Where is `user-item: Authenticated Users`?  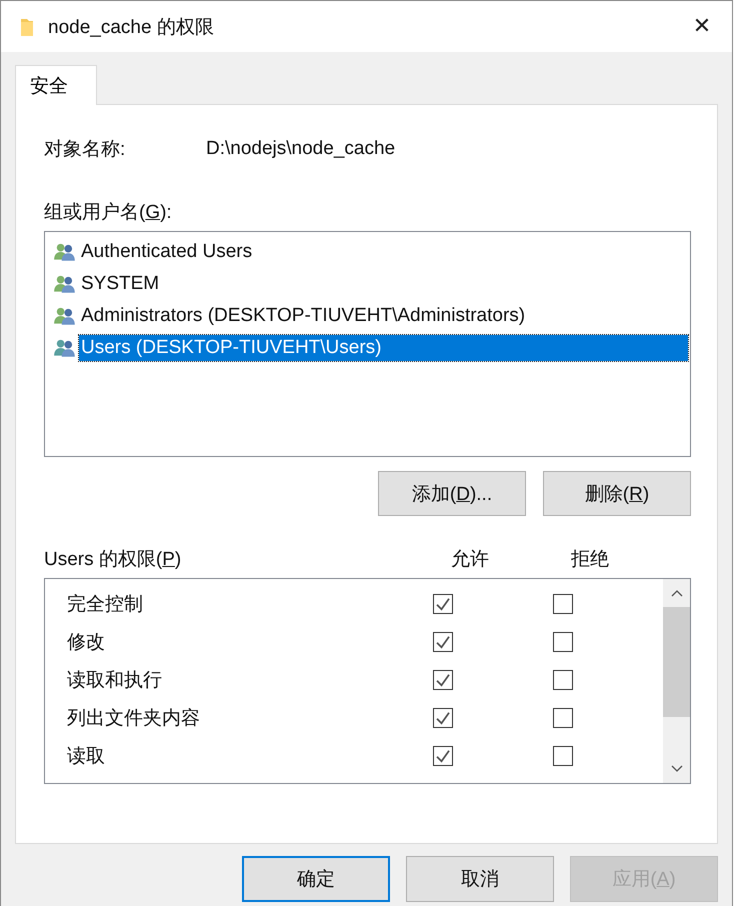
user-item: Authenticated Users is located at coordinates (166, 252).